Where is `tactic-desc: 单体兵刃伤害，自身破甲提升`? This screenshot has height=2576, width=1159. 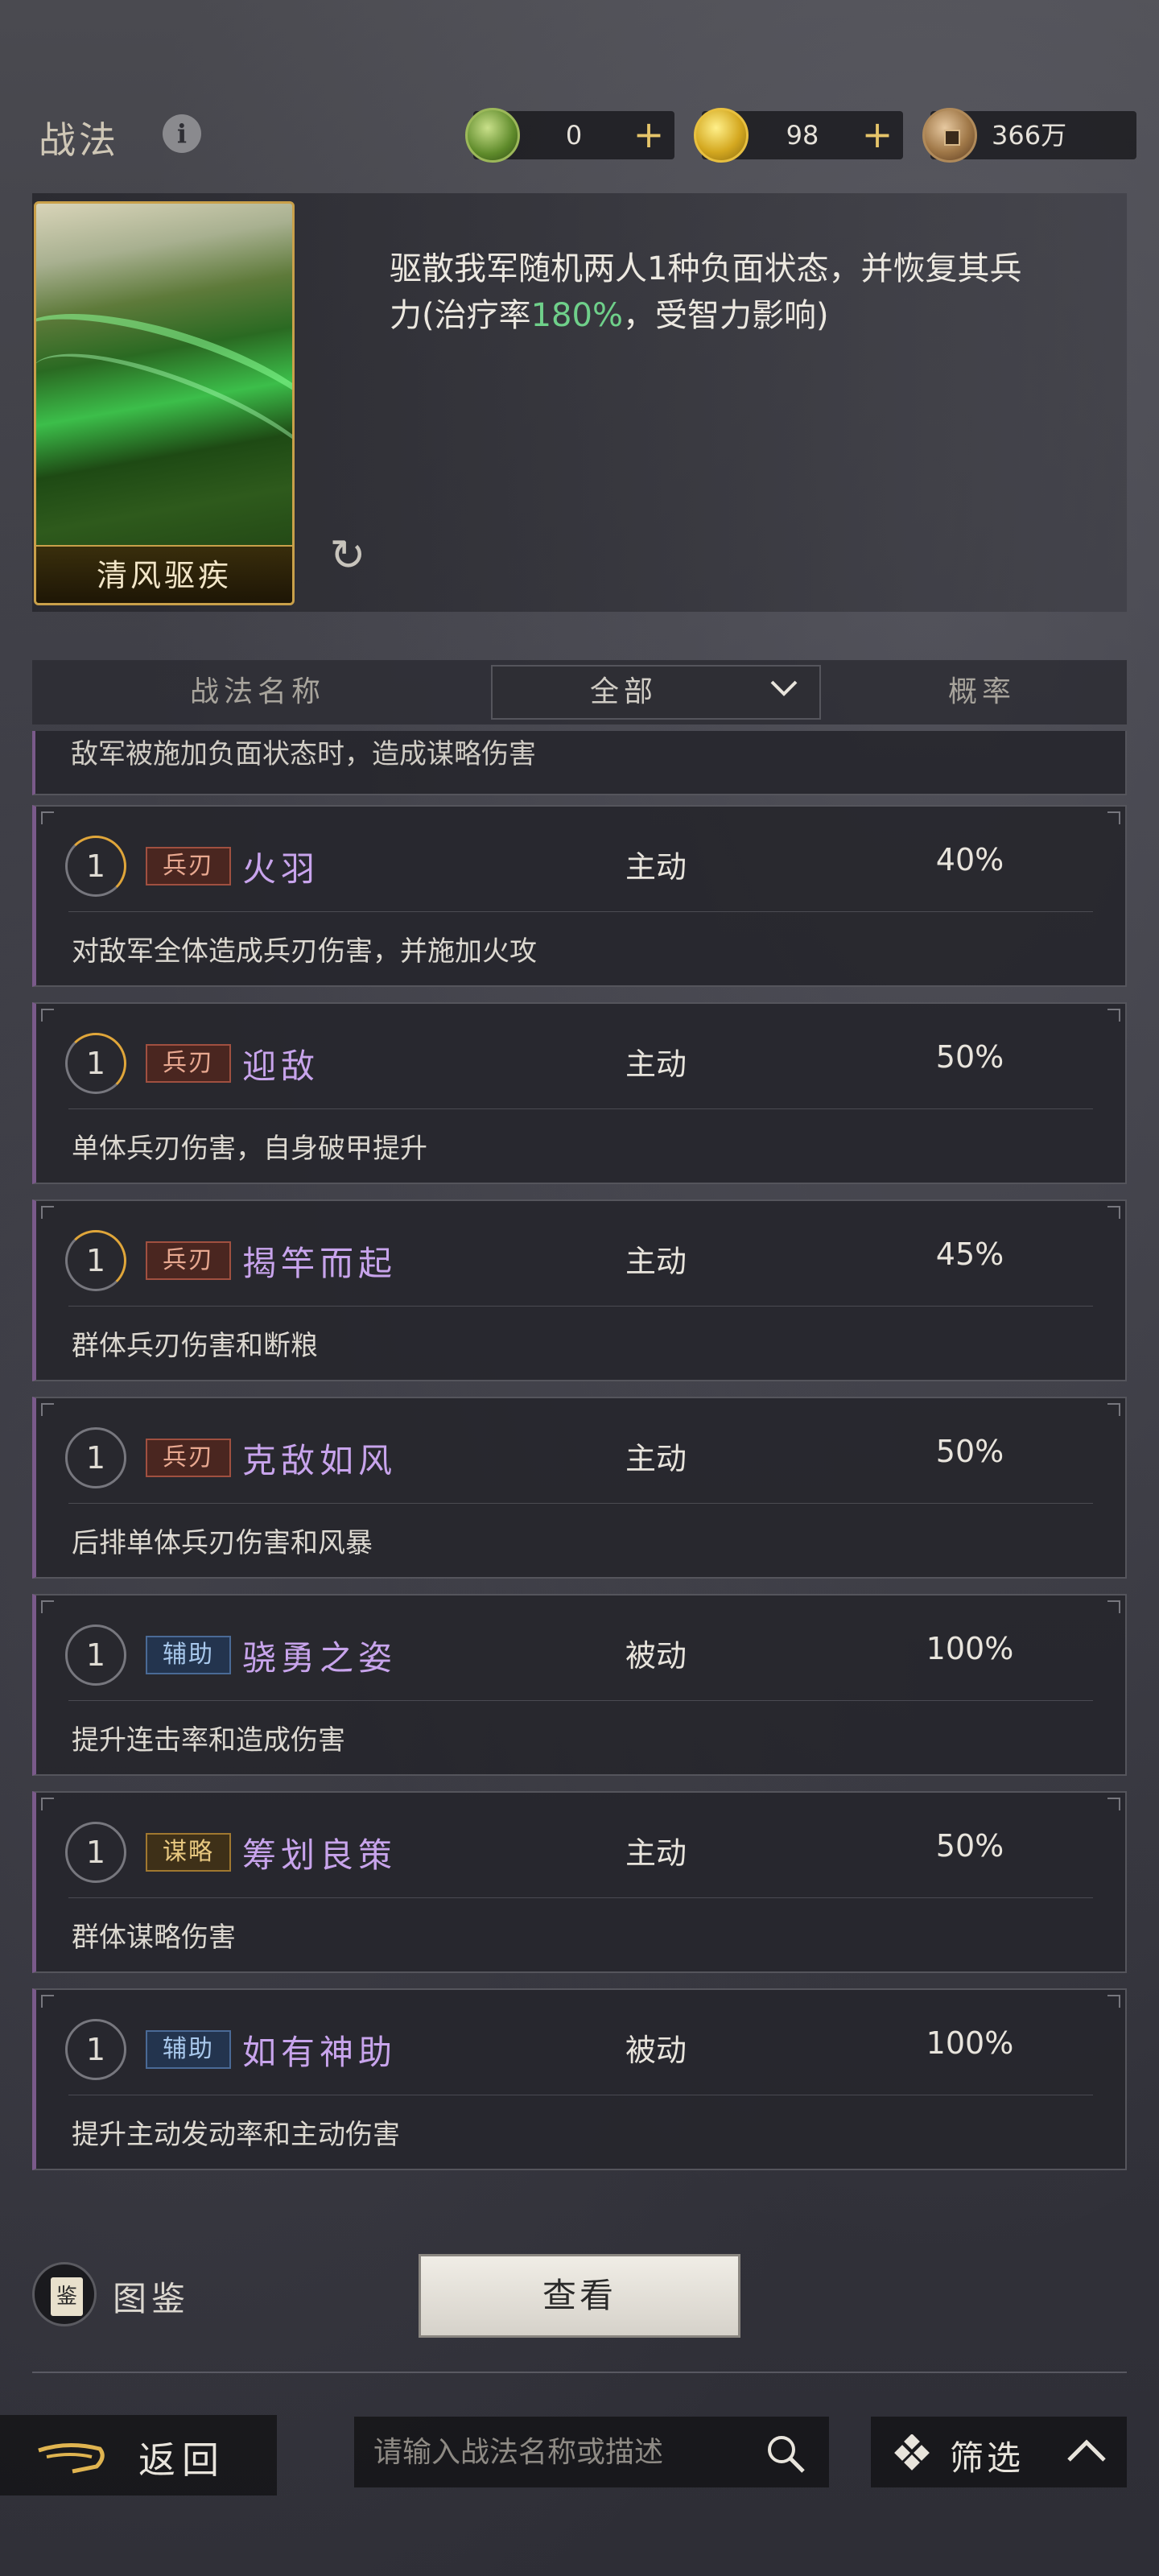
tactic-desc: 单体兵刃伤害，自身破甲提升 is located at coordinates (249, 1149).